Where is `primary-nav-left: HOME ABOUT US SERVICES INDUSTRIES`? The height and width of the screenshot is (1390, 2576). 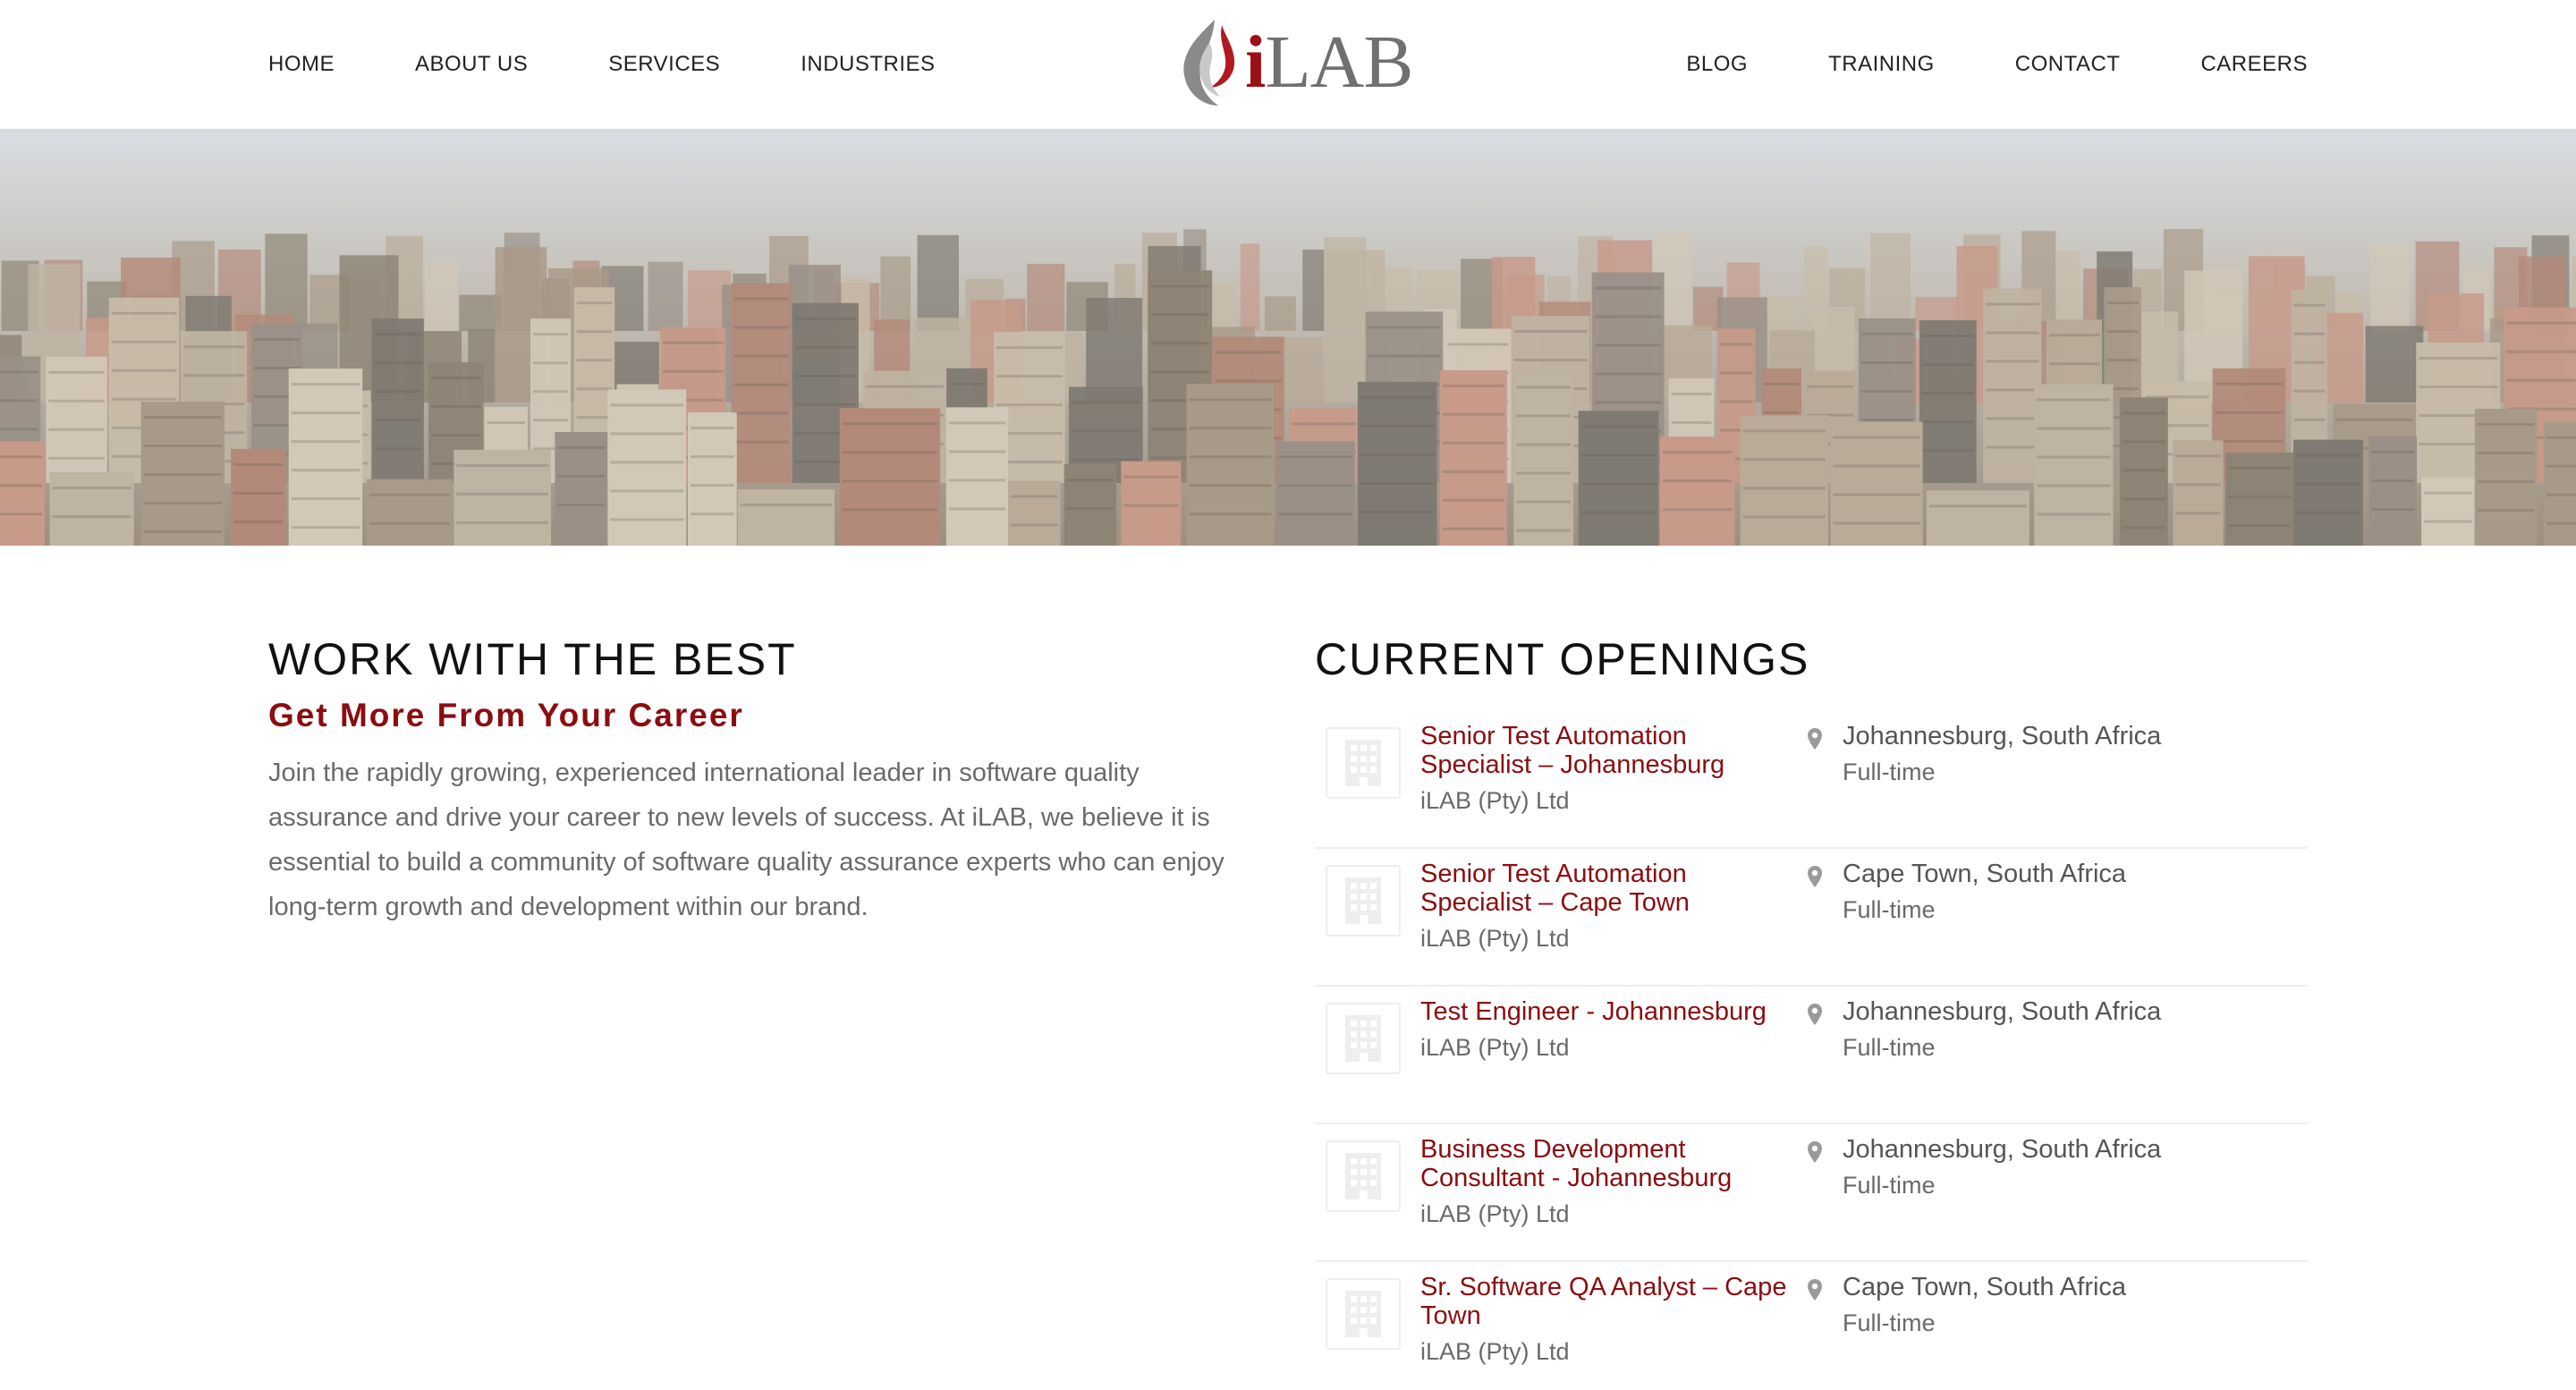 primary-nav-left: HOME ABOUT US SERVICES INDUSTRIES is located at coordinates (642, 64).